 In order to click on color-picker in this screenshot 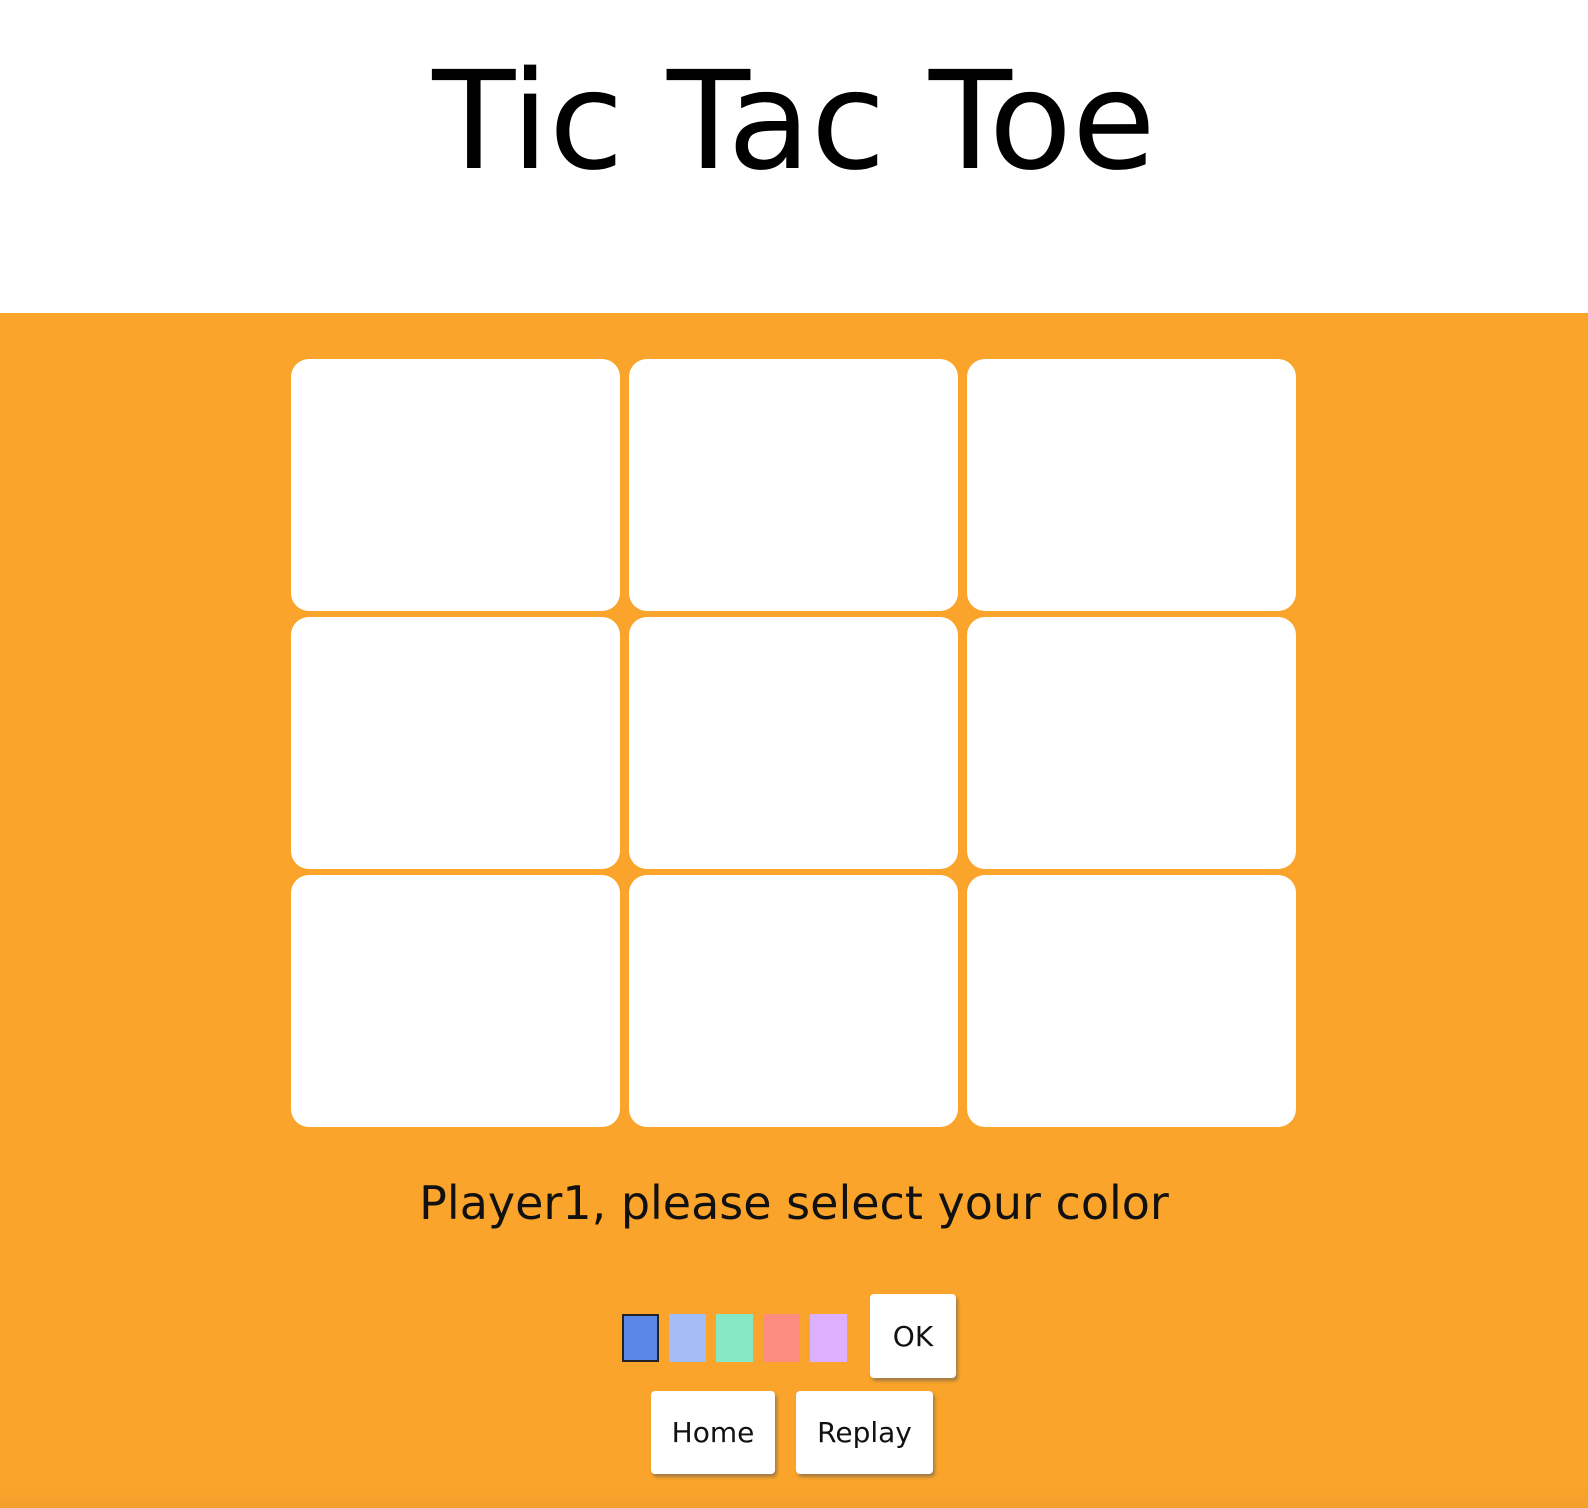, I will do `click(734, 1338)`.